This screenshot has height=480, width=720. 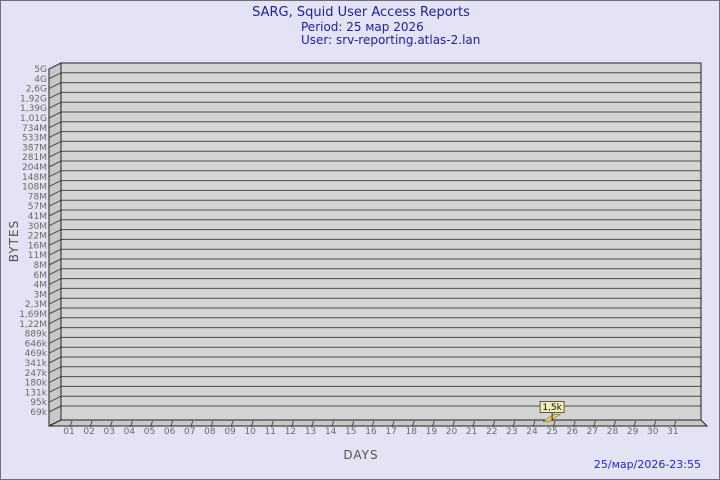 I want to click on x-tick-label: 09, so click(x=230, y=432).